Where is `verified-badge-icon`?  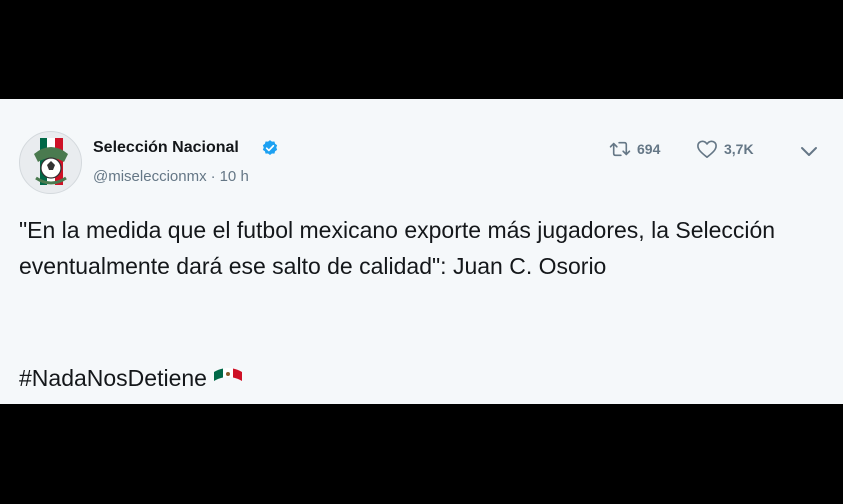
verified-badge-icon is located at coordinates (270, 147).